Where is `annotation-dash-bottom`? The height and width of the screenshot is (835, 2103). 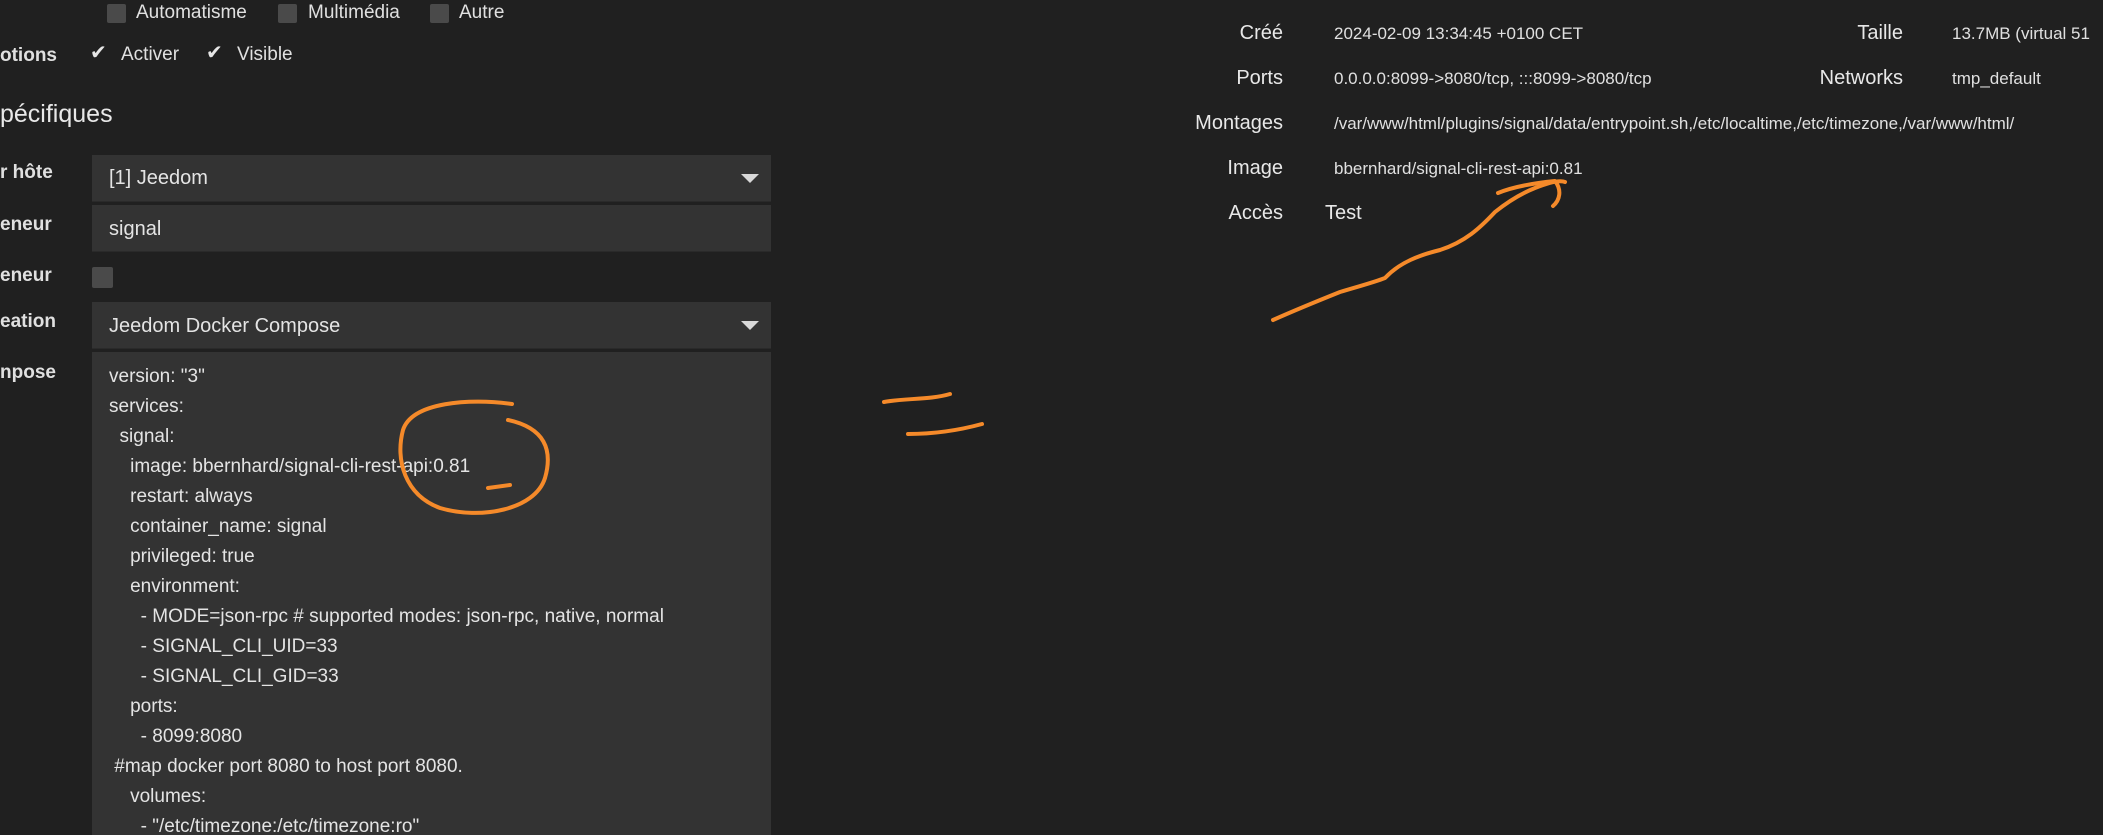 annotation-dash-bottom is located at coordinates (945, 429).